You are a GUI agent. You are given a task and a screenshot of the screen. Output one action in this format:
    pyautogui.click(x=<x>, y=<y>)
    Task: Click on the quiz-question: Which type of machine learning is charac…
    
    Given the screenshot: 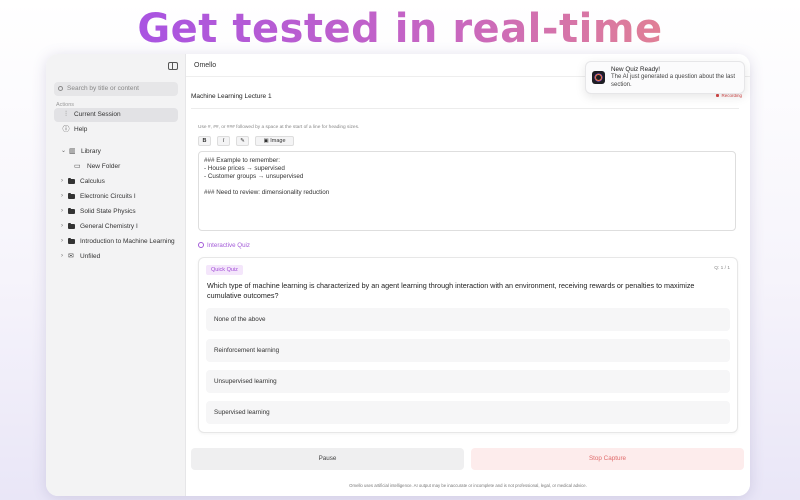 What is the action you would take?
    pyautogui.click(x=451, y=290)
    